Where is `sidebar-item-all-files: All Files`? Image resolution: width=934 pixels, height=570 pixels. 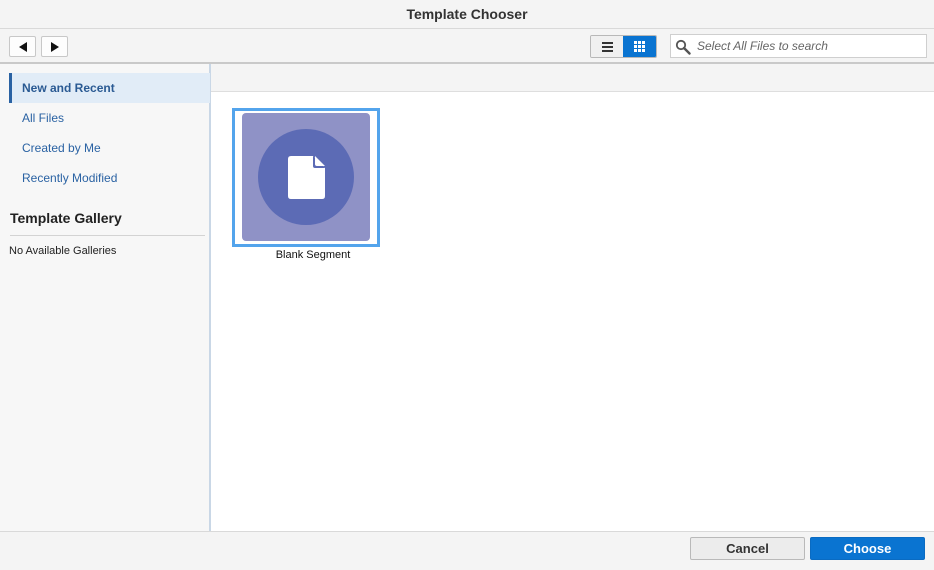
sidebar-item-all-files: All Files is located at coordinates (109, 118).